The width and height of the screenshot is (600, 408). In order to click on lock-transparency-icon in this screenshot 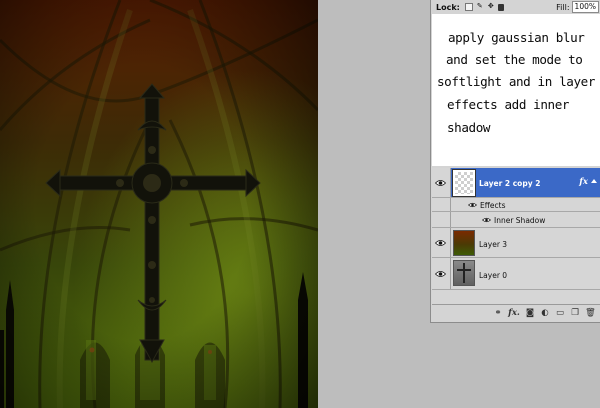, I will do `click(468, 7)`.